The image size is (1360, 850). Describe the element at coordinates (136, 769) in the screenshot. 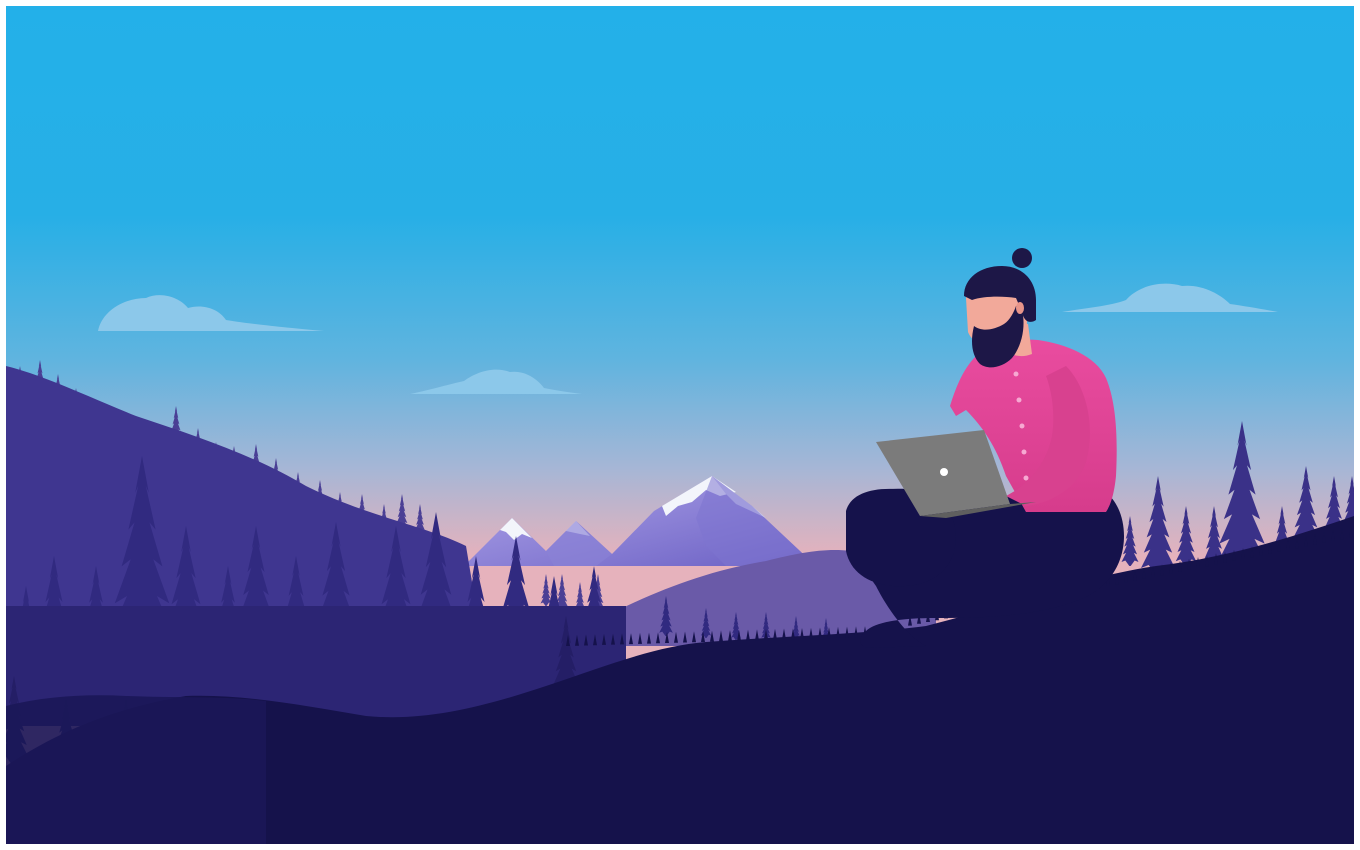

I see `foreground-left-mound` at that location.